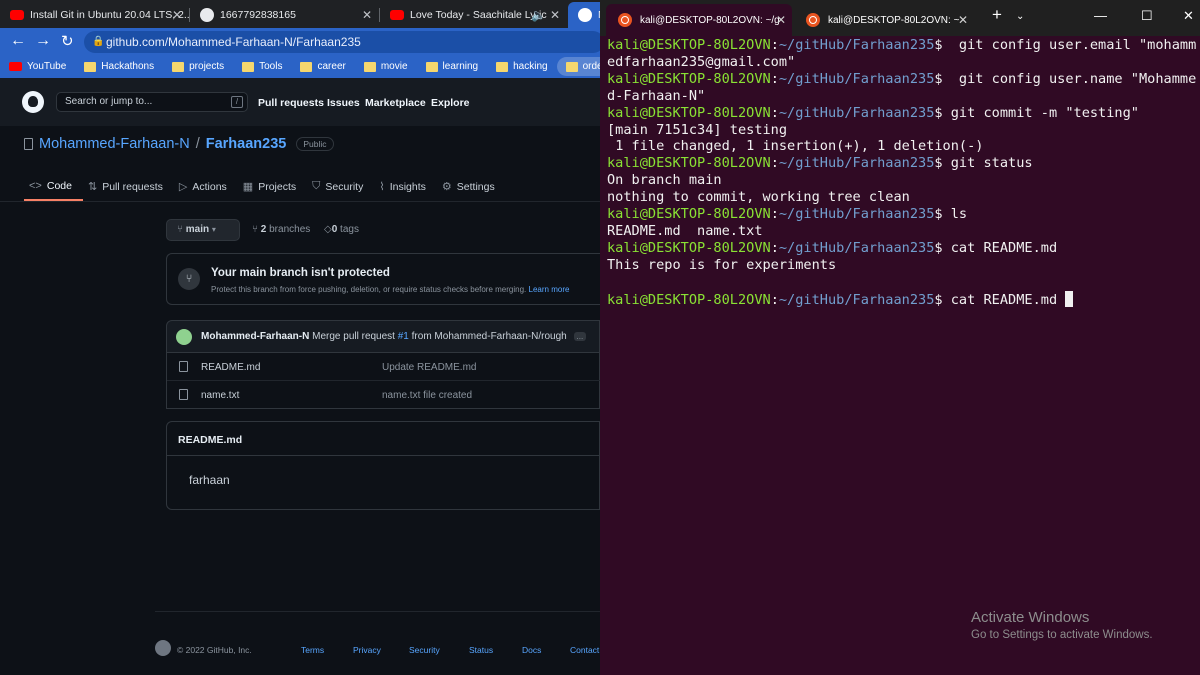 The image size is (1200, 675). What do you see at coordinates (403, 336) in the screenshot?
I see `commit-pr-link: #1` at bounding box center [403, 336].